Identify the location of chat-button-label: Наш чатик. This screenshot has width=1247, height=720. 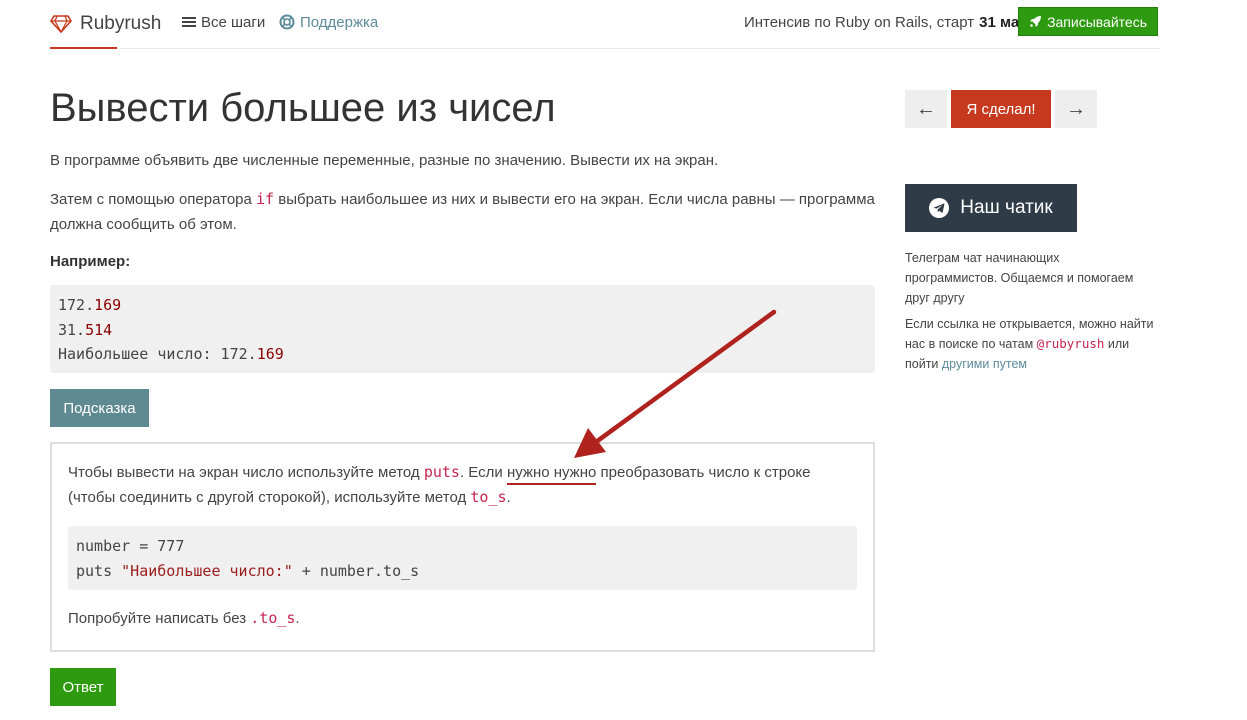
(1006, 207).